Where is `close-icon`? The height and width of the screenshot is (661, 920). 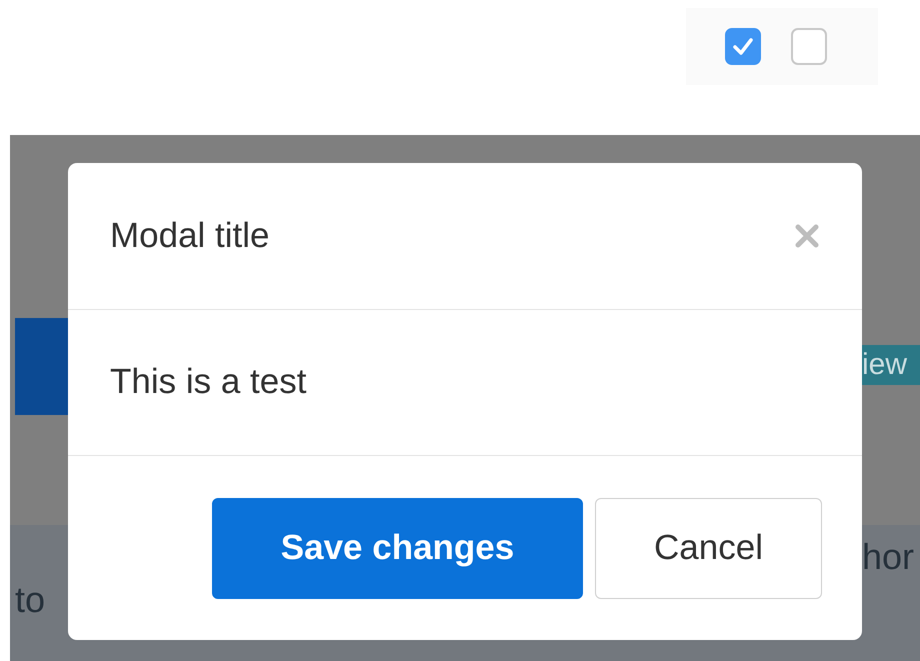
close-icon is located at coordinates (807, 236).